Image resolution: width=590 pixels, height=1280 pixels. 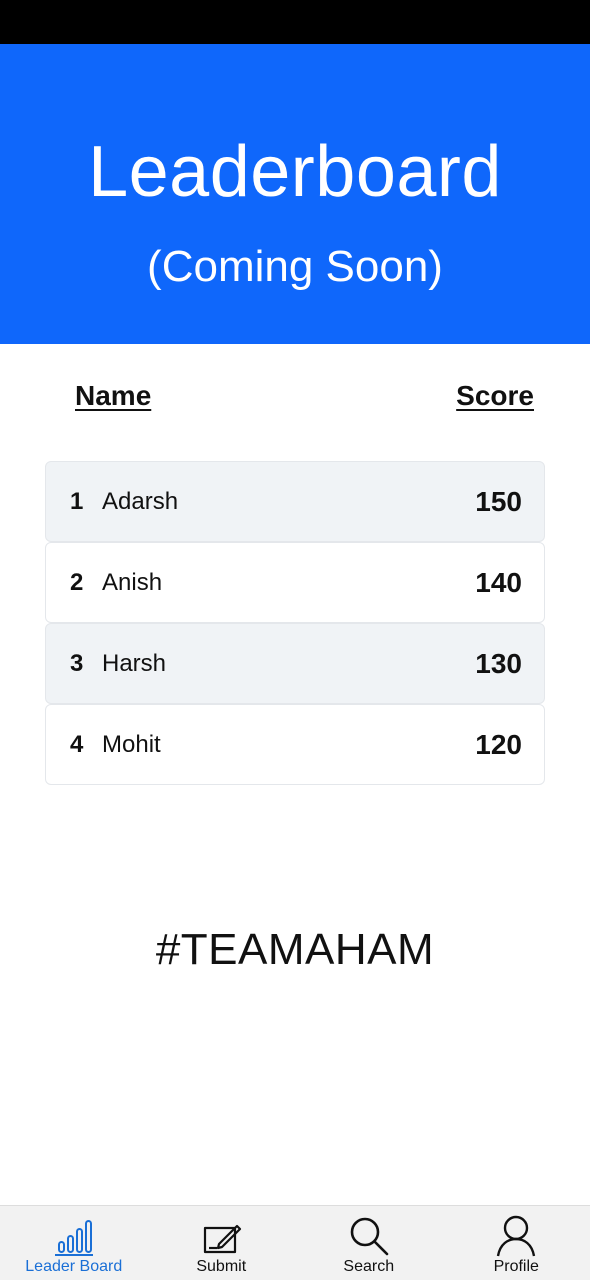 I want to click on player-name: Adarsh, so click(x=140, y=501).